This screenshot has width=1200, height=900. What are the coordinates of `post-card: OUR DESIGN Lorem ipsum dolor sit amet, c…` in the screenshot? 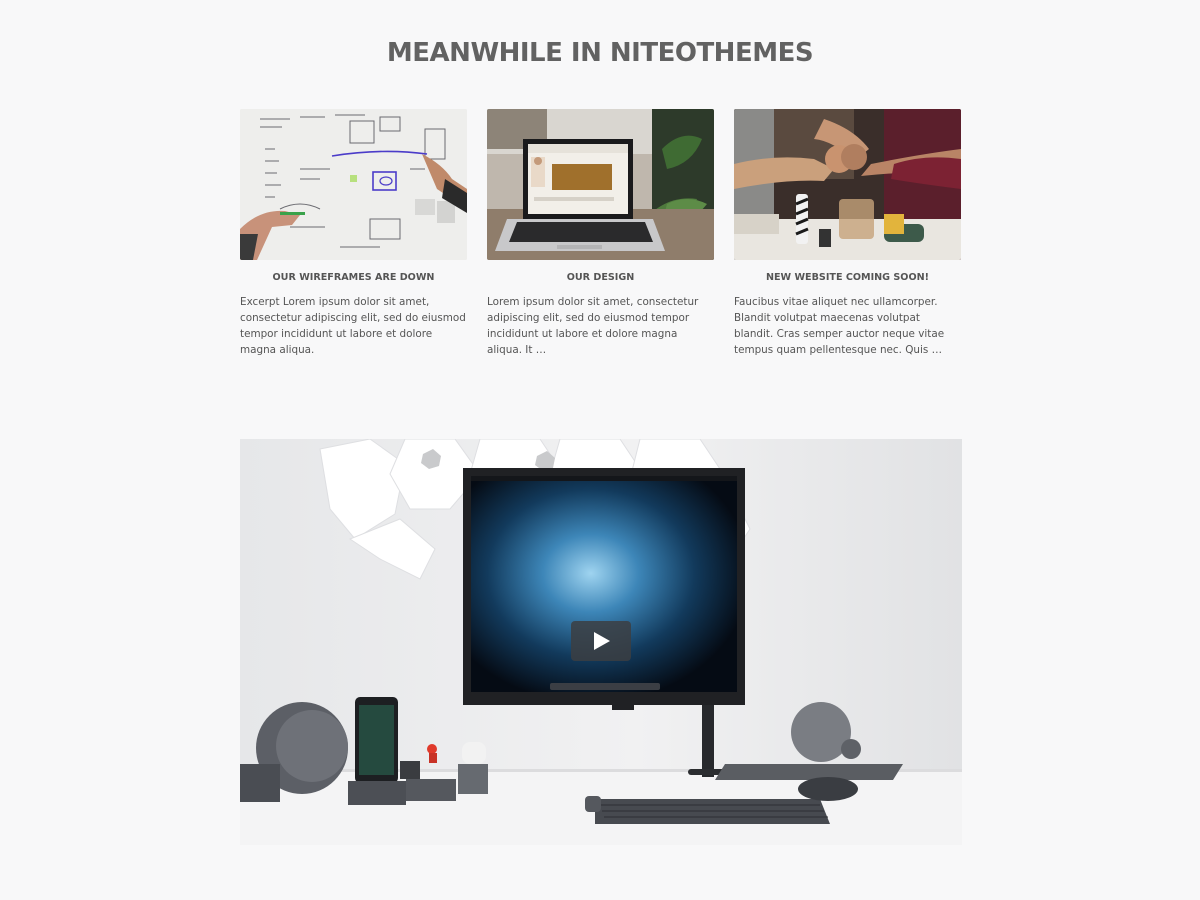 It's located at (600, 233).